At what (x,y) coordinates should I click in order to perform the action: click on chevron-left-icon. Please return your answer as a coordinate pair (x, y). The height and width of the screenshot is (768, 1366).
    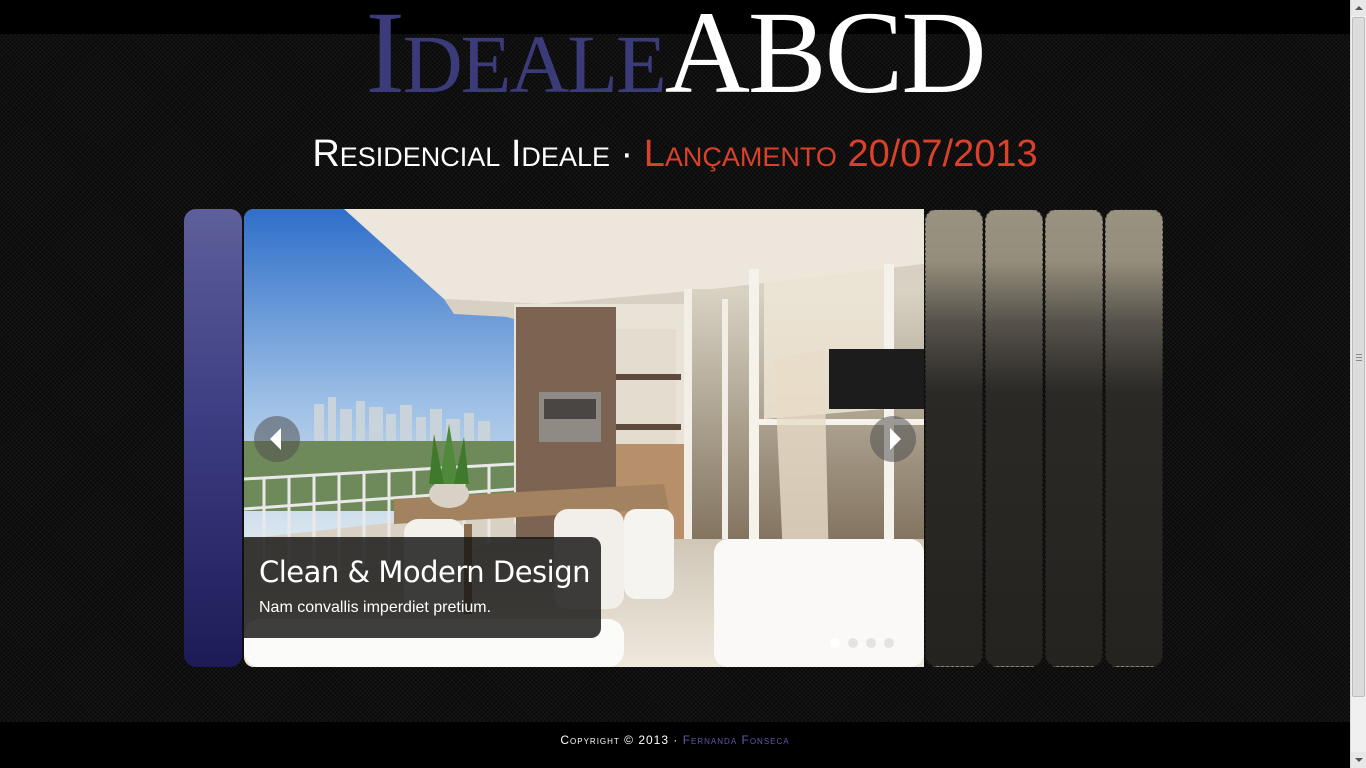
    Looking at the image, I should click on (275, 439).